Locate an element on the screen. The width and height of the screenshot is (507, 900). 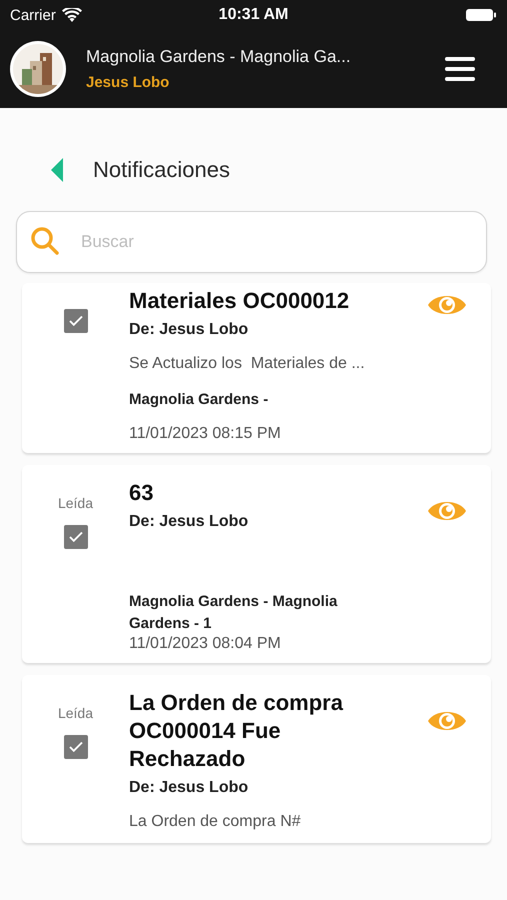
project-name: Magnolia Gardens - Magnolia Gardens - 1 is located at coordinates (233, 613).